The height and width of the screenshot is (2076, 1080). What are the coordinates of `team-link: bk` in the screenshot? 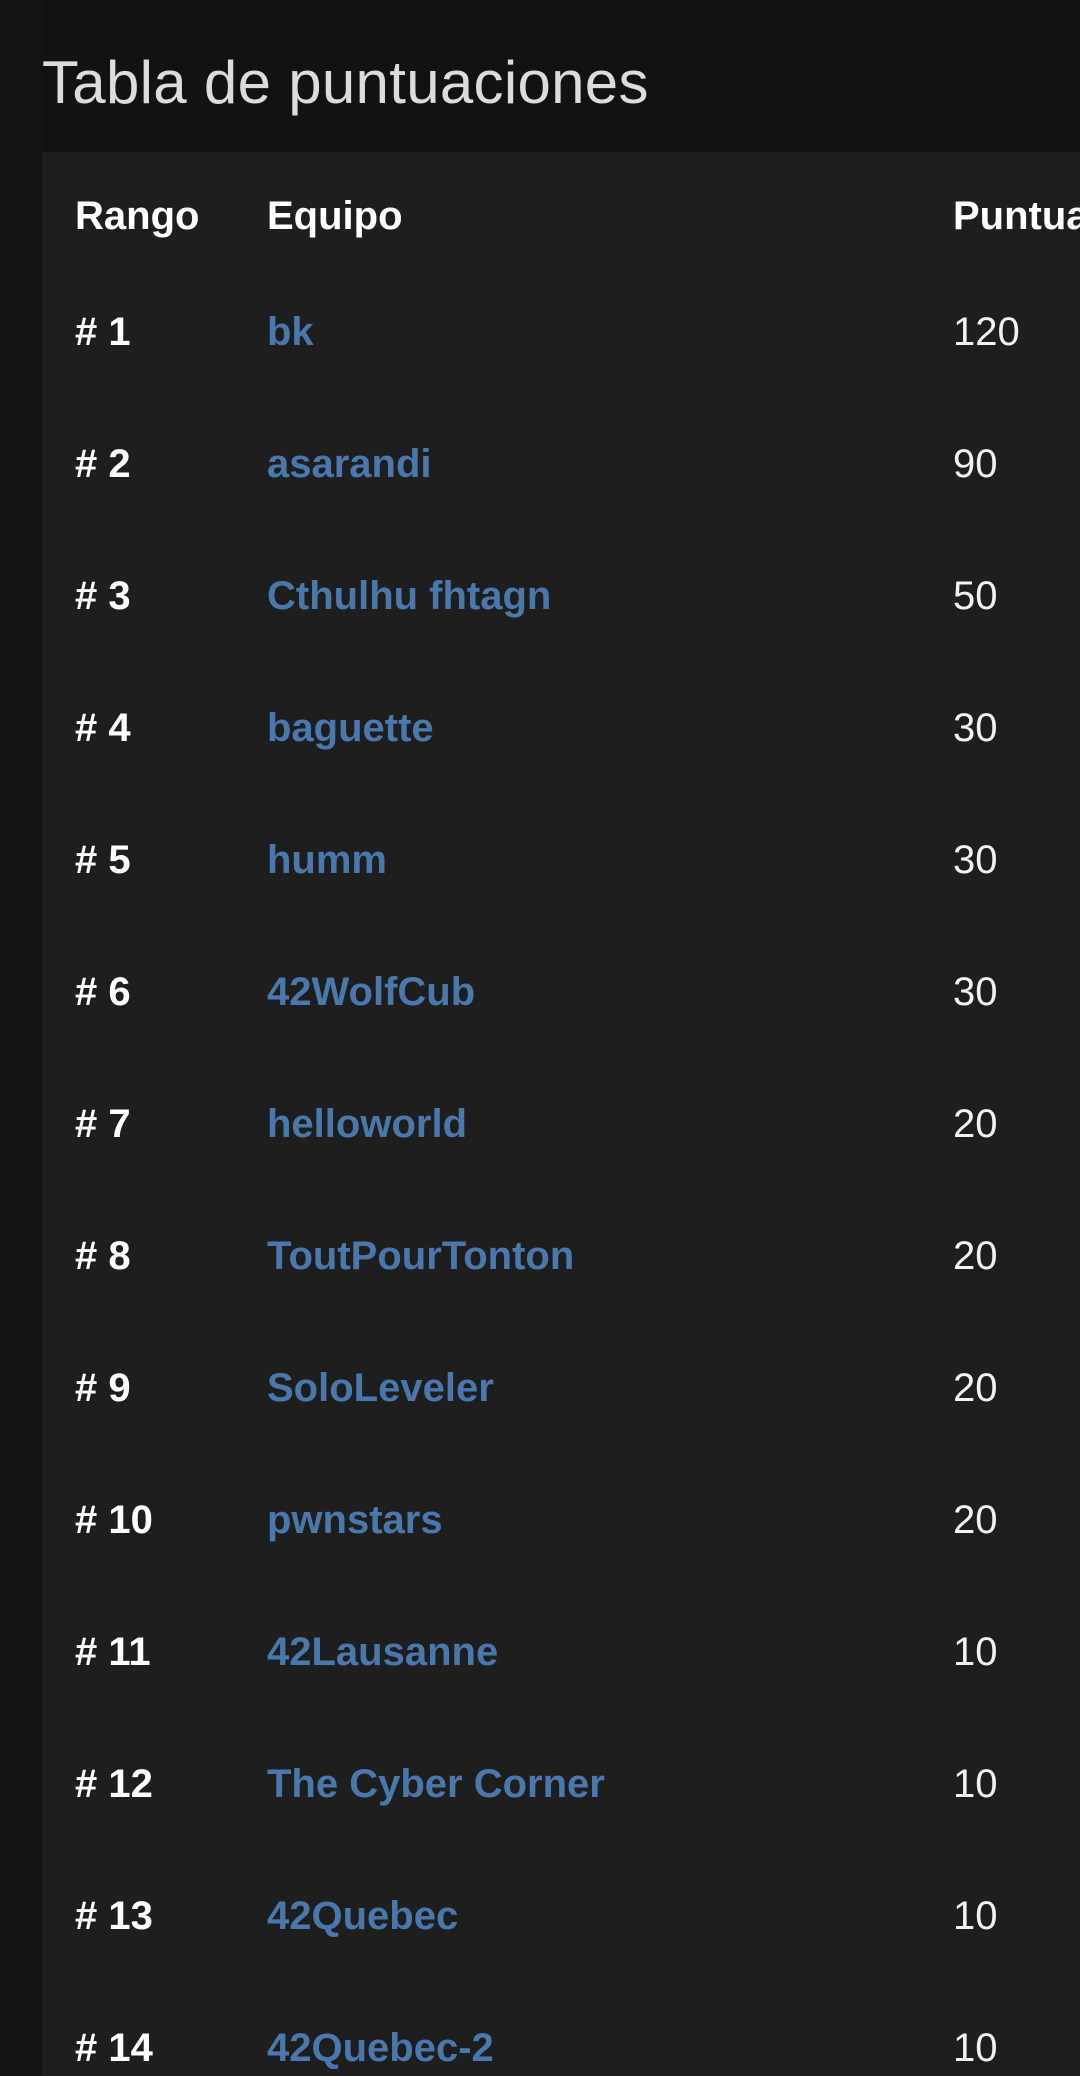 It's located at (290, 332).